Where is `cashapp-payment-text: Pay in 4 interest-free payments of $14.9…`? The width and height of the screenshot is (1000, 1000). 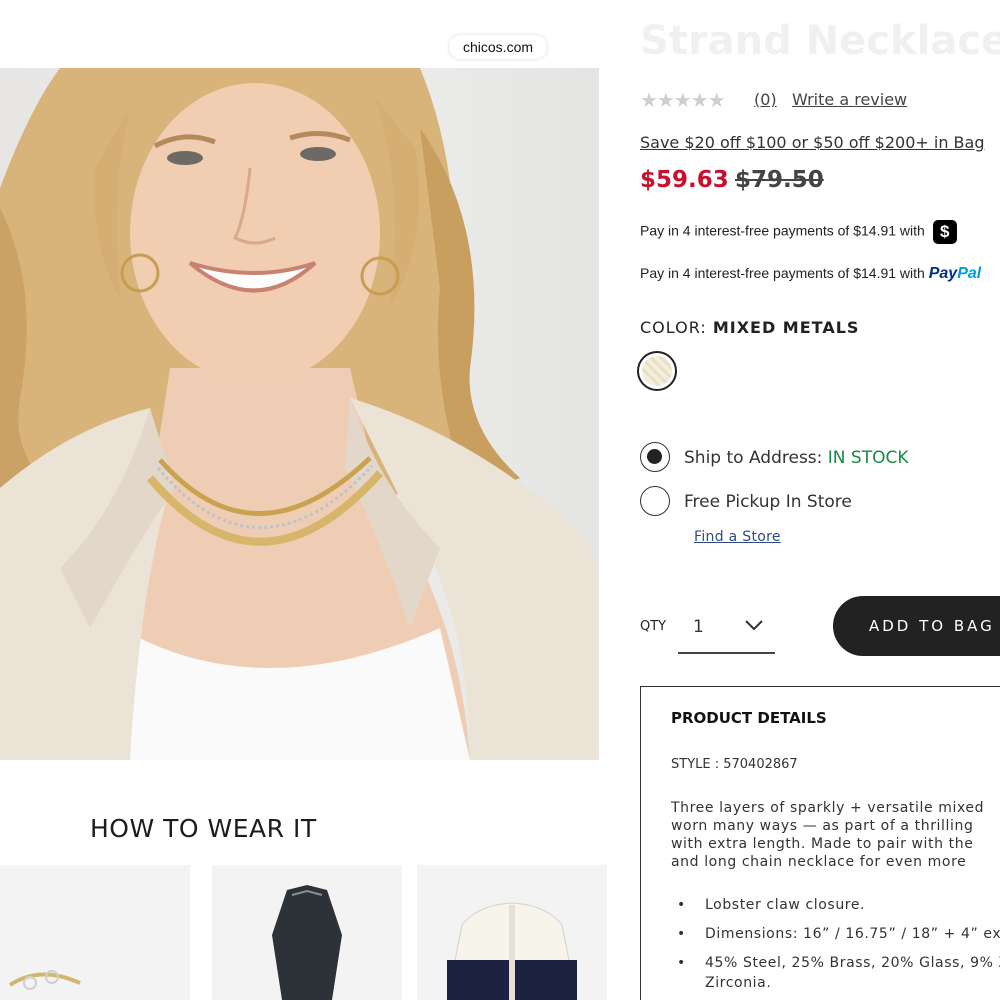 cashapp-payment-text: Pay in 4 interest-free payments of $14.9… is located at coordinates (782, 230).